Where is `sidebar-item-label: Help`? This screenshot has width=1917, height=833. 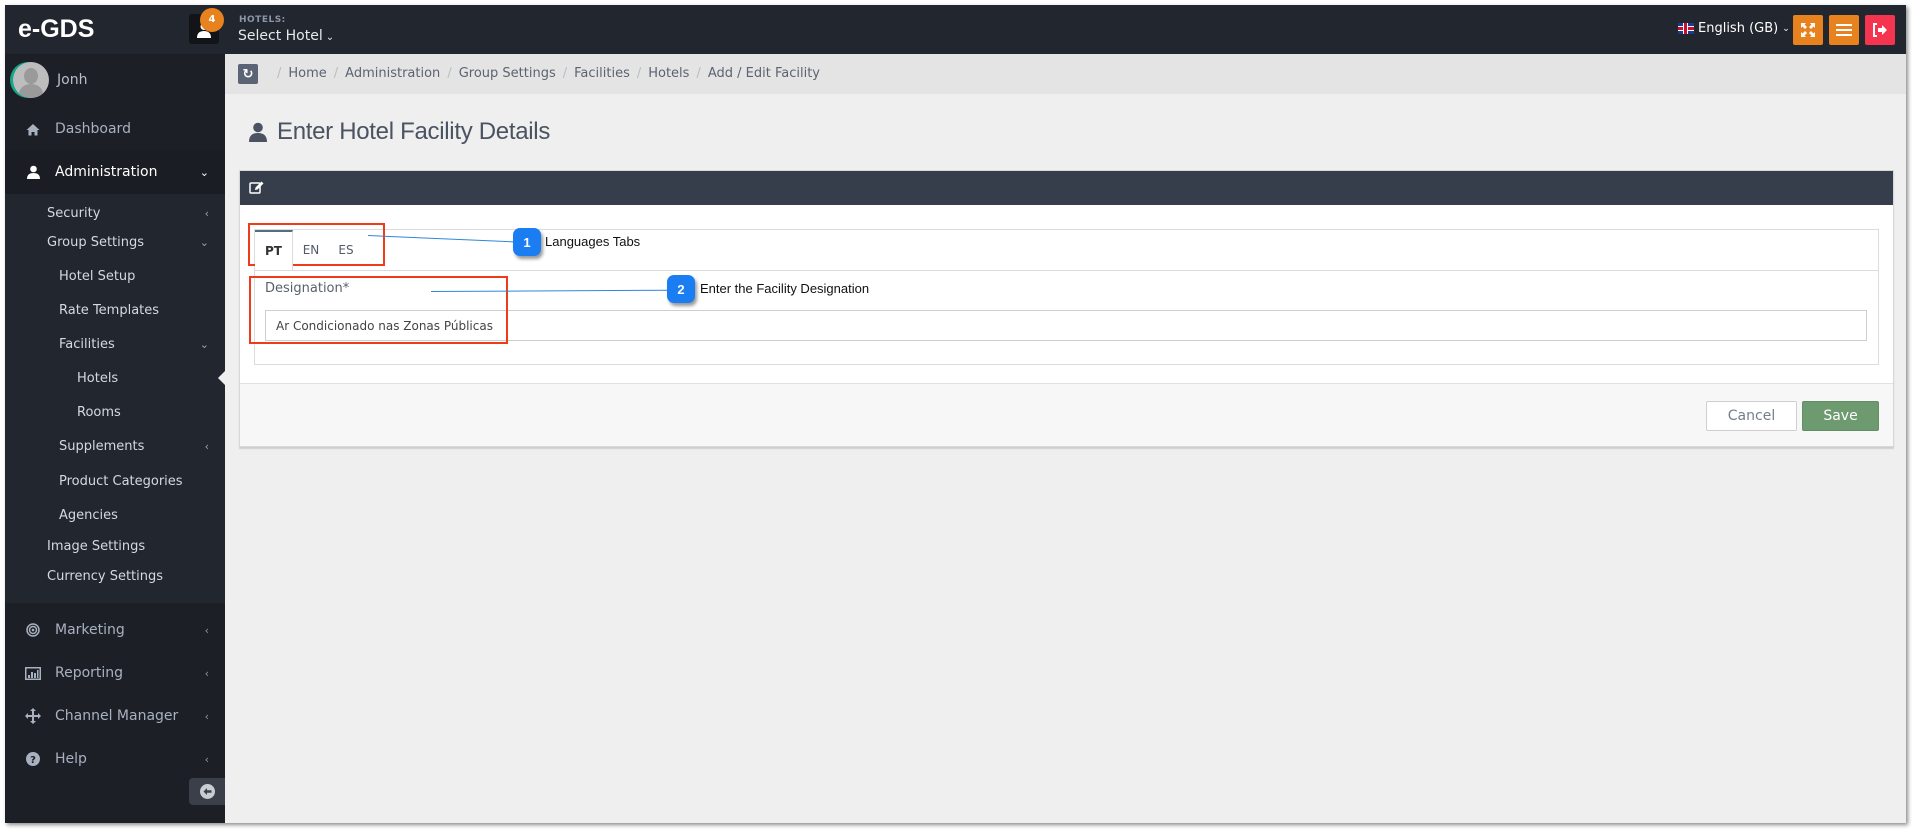 sidebar-item-label: Help is located at coordinates (71, 759).